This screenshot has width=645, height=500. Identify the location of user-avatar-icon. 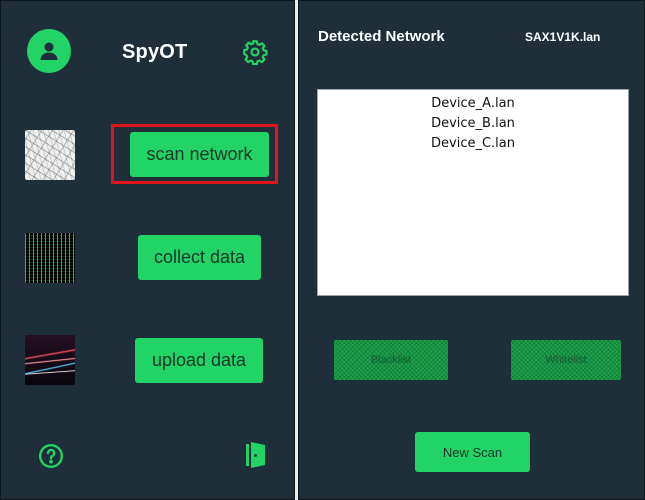
(49, 51).